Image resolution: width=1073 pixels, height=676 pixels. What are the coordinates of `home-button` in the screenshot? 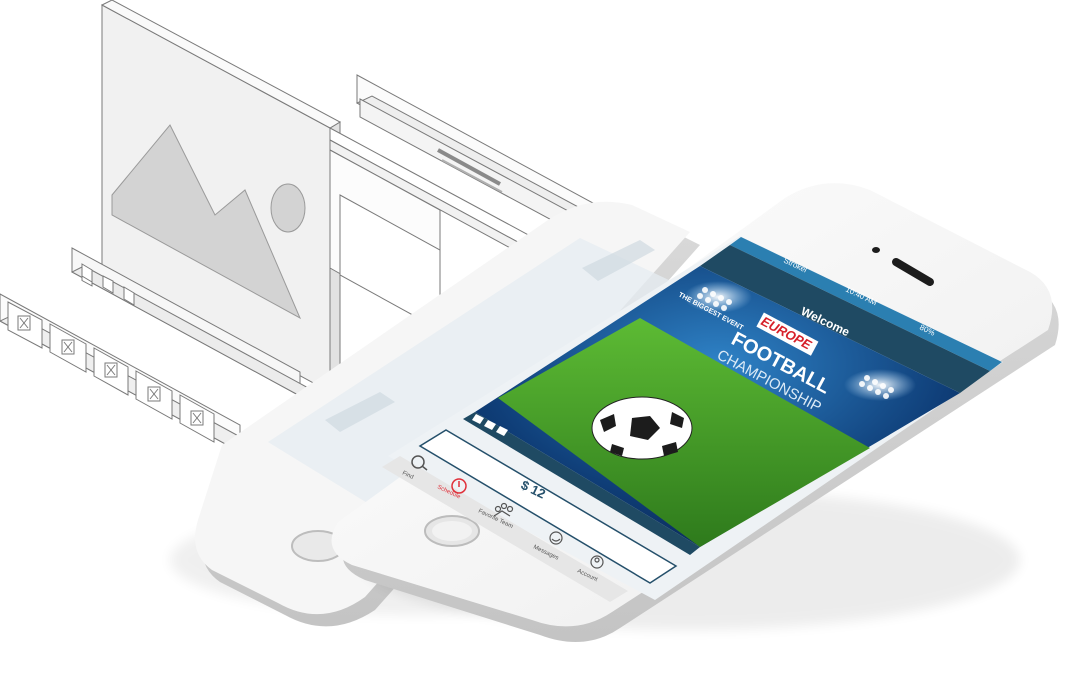 It's located at (452, 531).